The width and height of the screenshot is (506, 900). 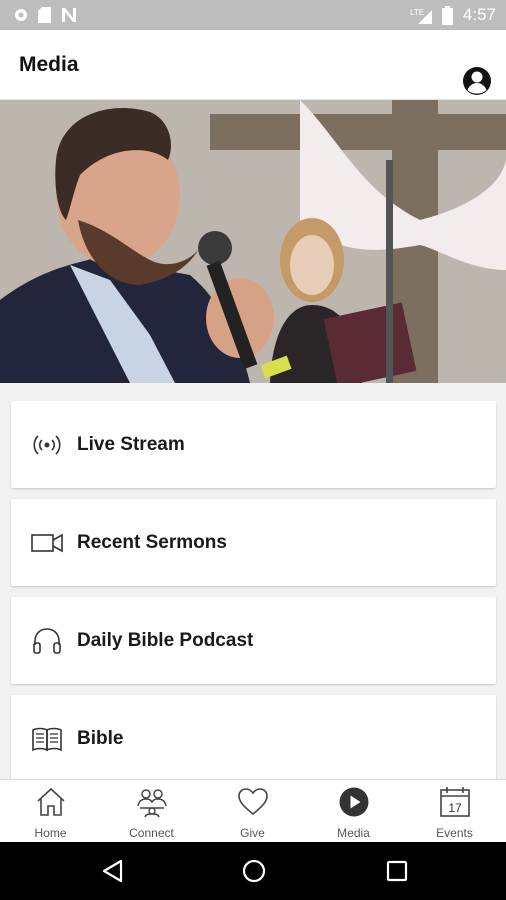 I want to click on bible-label: Bible, so click(x=100, y=738).